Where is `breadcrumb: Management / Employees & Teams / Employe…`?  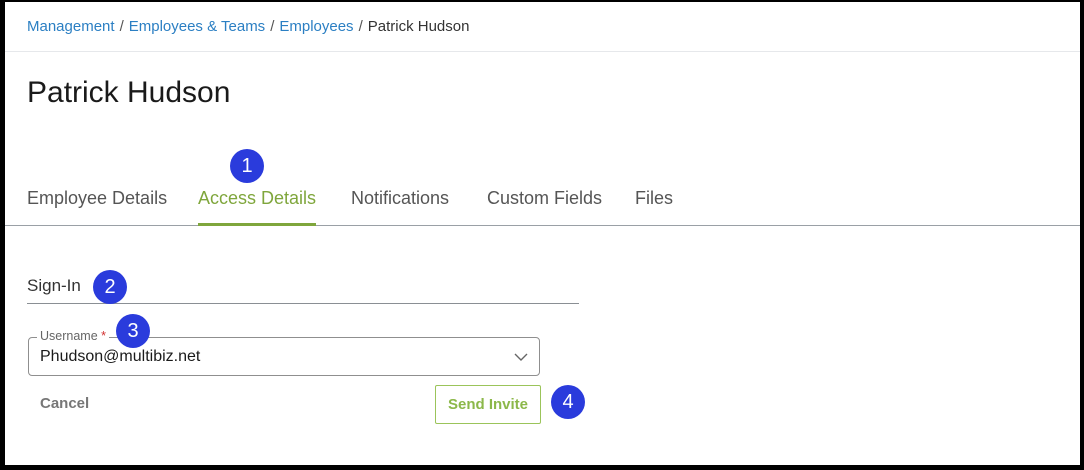 breadcrumb: Management / Employees & Teams / Employe… is located at coordinates (542, 27).